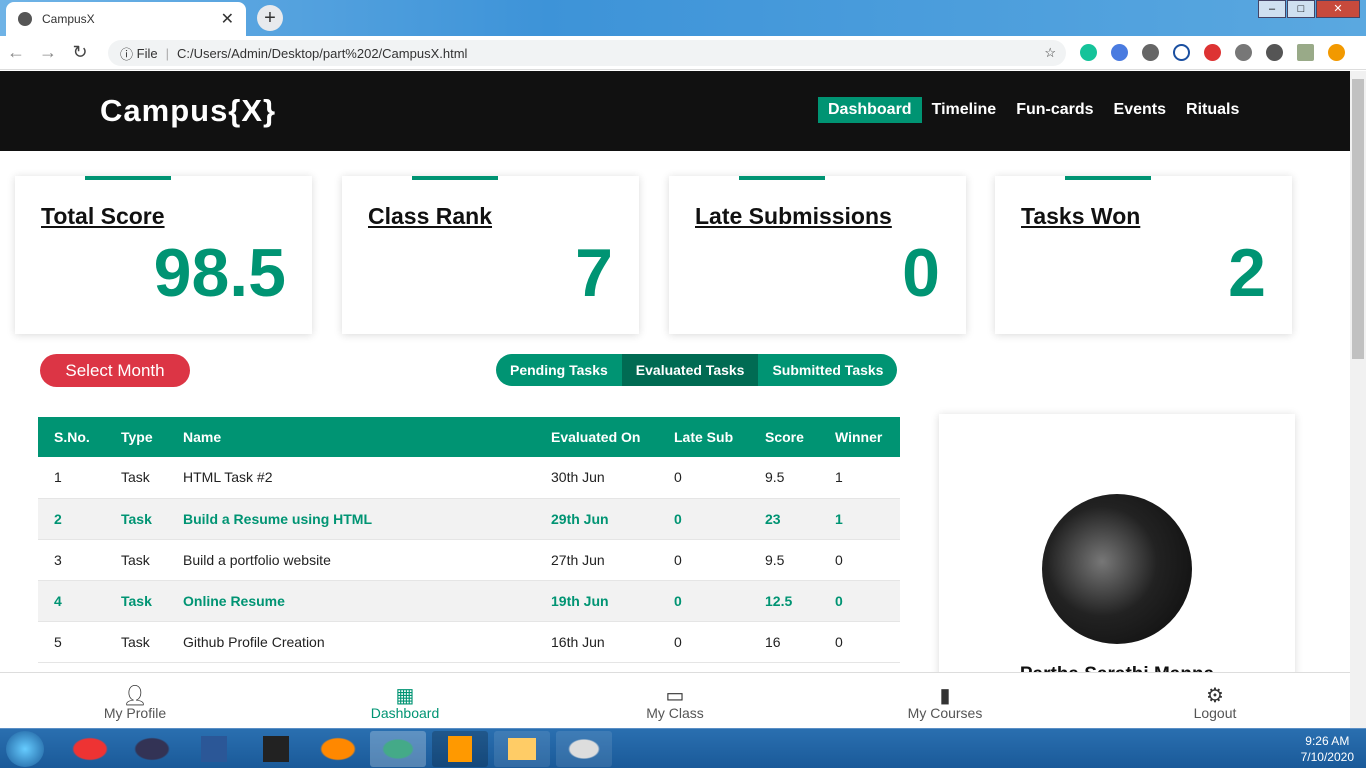  Describe the element at coordinates (469, 478) in the screenshot. I see `table-row: 1 Task HTML Task #2 30th Jun 0 9.5 1` at that location.